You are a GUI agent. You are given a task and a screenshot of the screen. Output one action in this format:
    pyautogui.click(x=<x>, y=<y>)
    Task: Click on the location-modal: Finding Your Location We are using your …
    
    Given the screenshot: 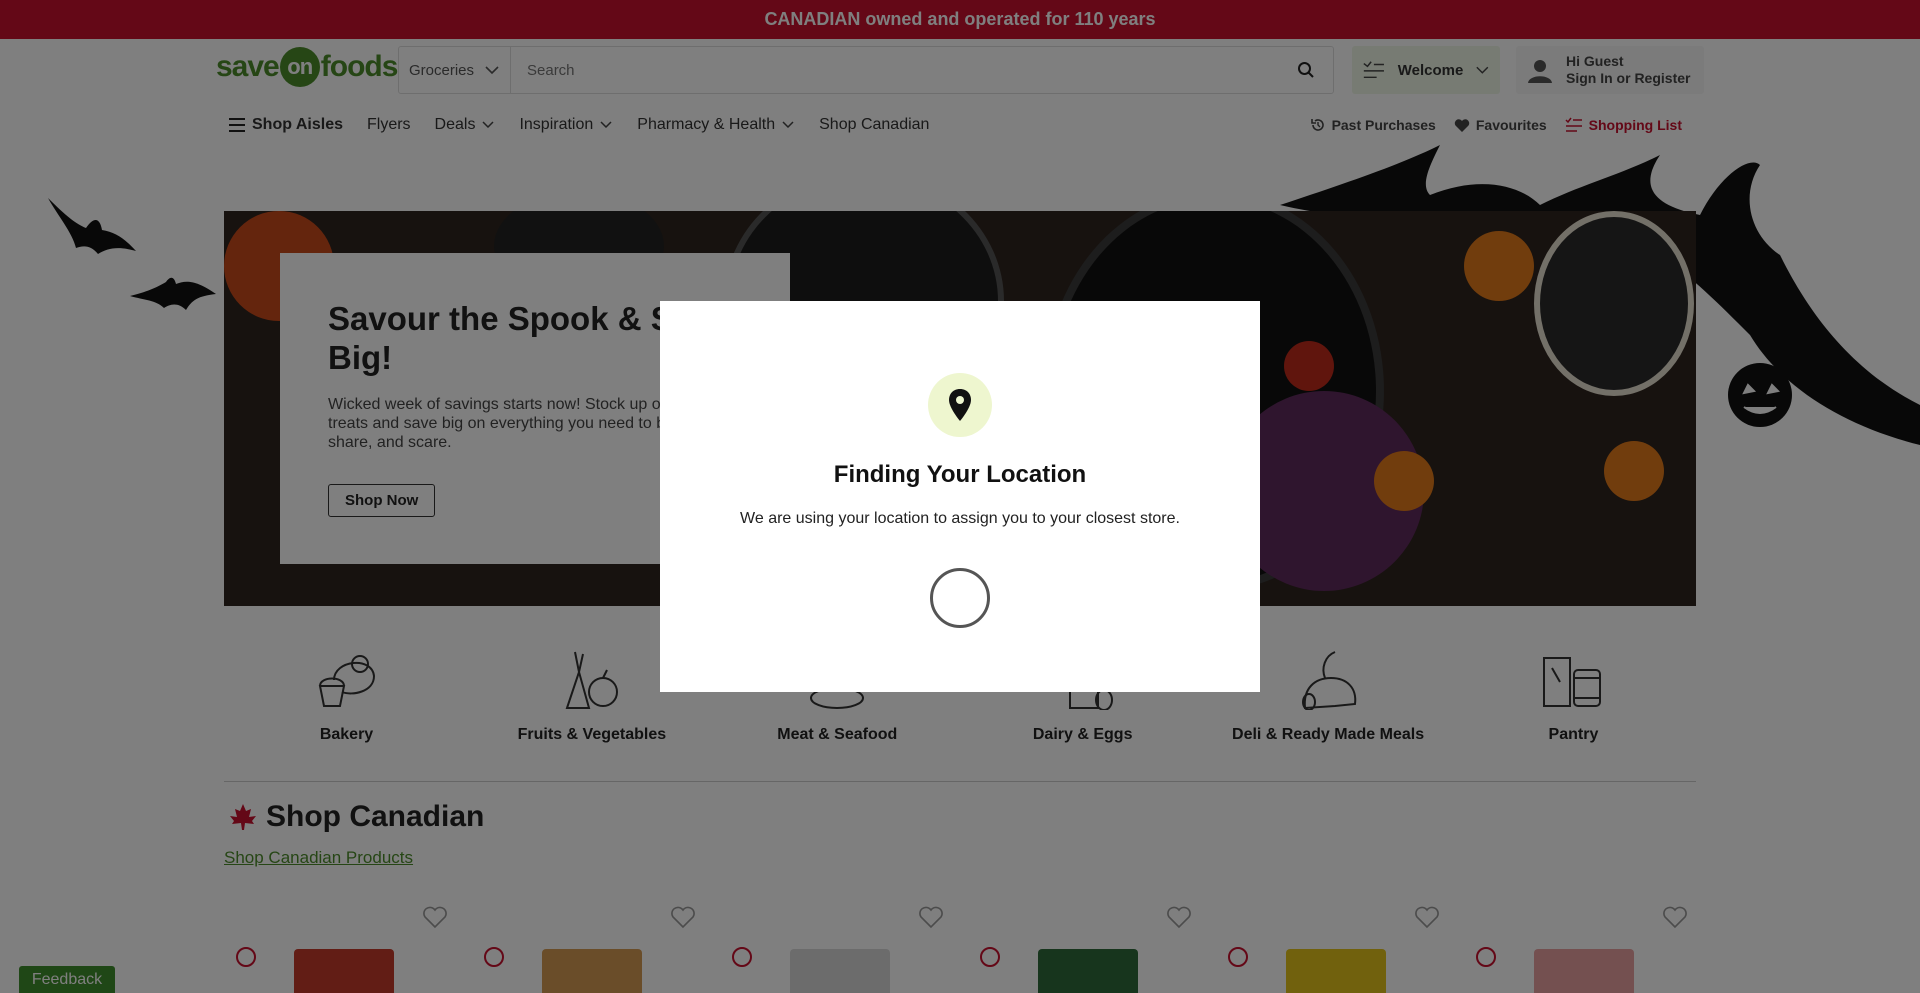 What is the action you would take?
    pyautogui.click(x=960, y=496)
    